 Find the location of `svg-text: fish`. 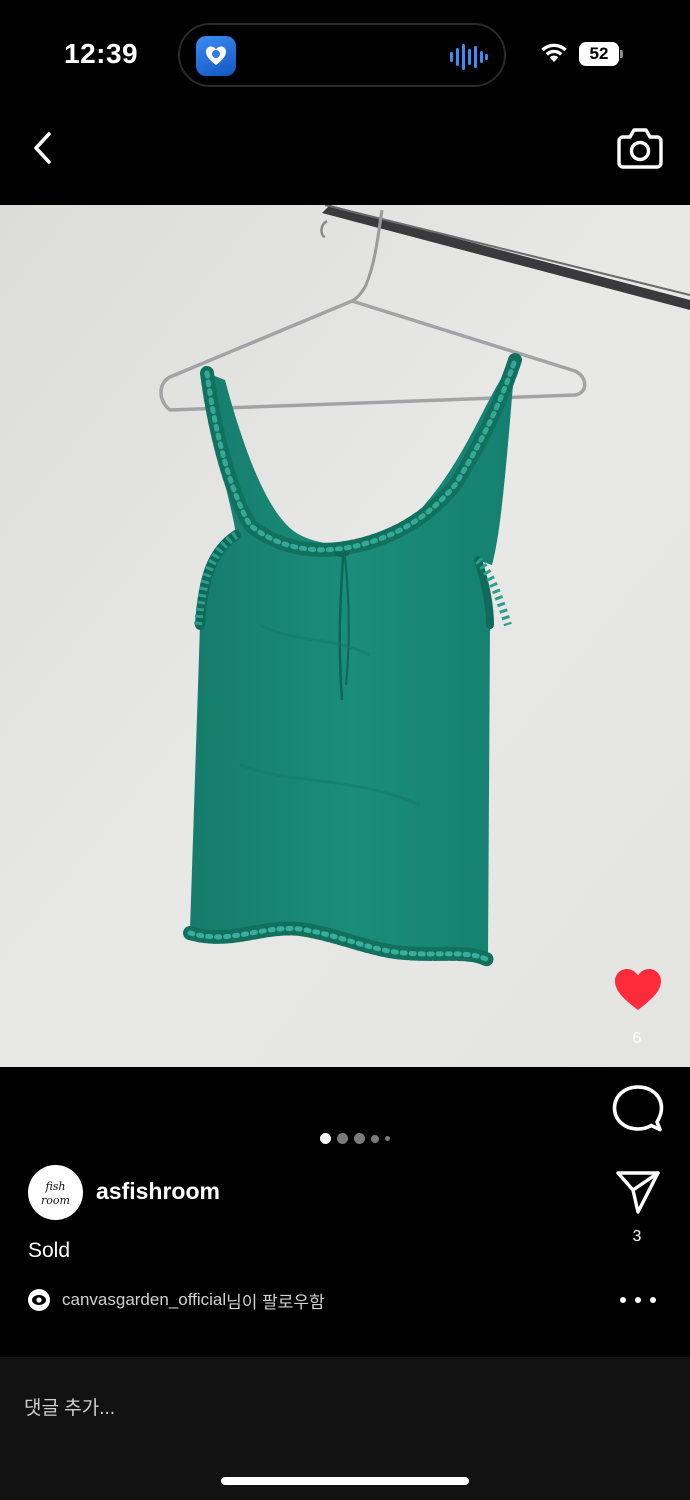

svg-text: fish is located at coordinates (54, 1186).